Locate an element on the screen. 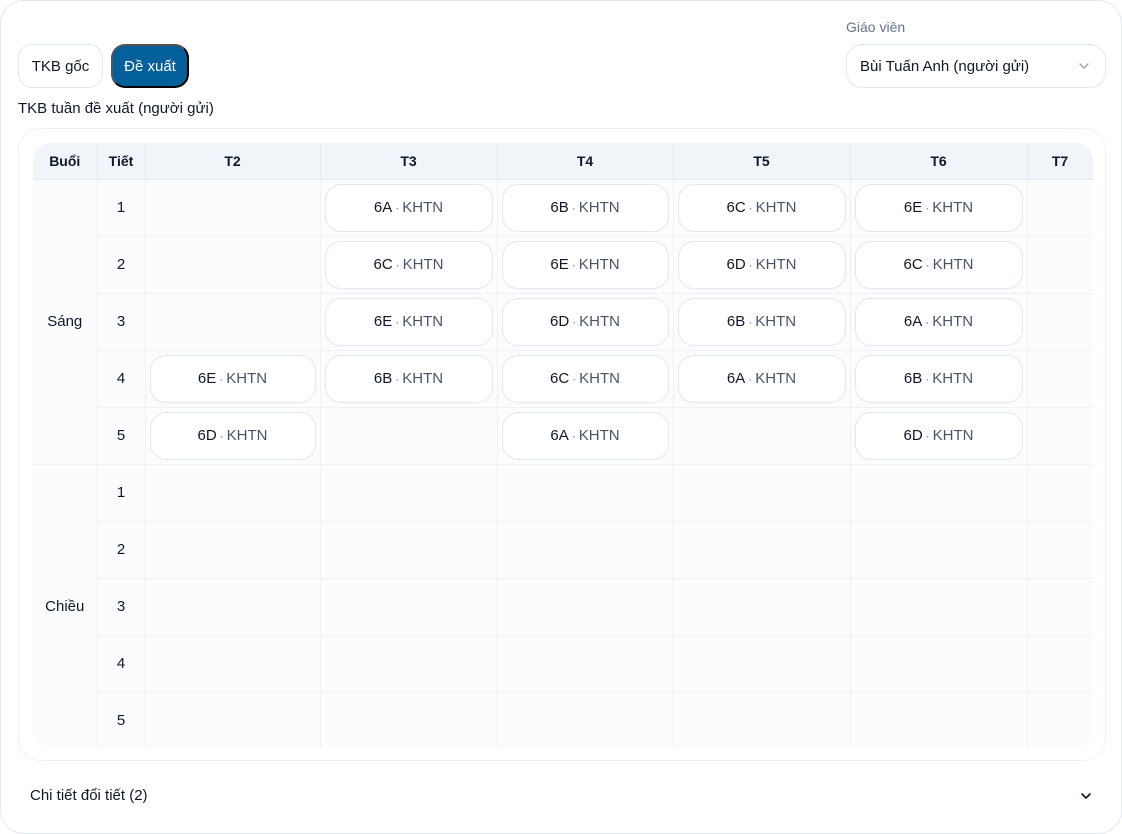 Image resolution: width=1122 pixels, height=834 pixels. table-row: 5 6D · KHTN 6A · KHTN 6D · KHTN is located at coordinates (563, 436).